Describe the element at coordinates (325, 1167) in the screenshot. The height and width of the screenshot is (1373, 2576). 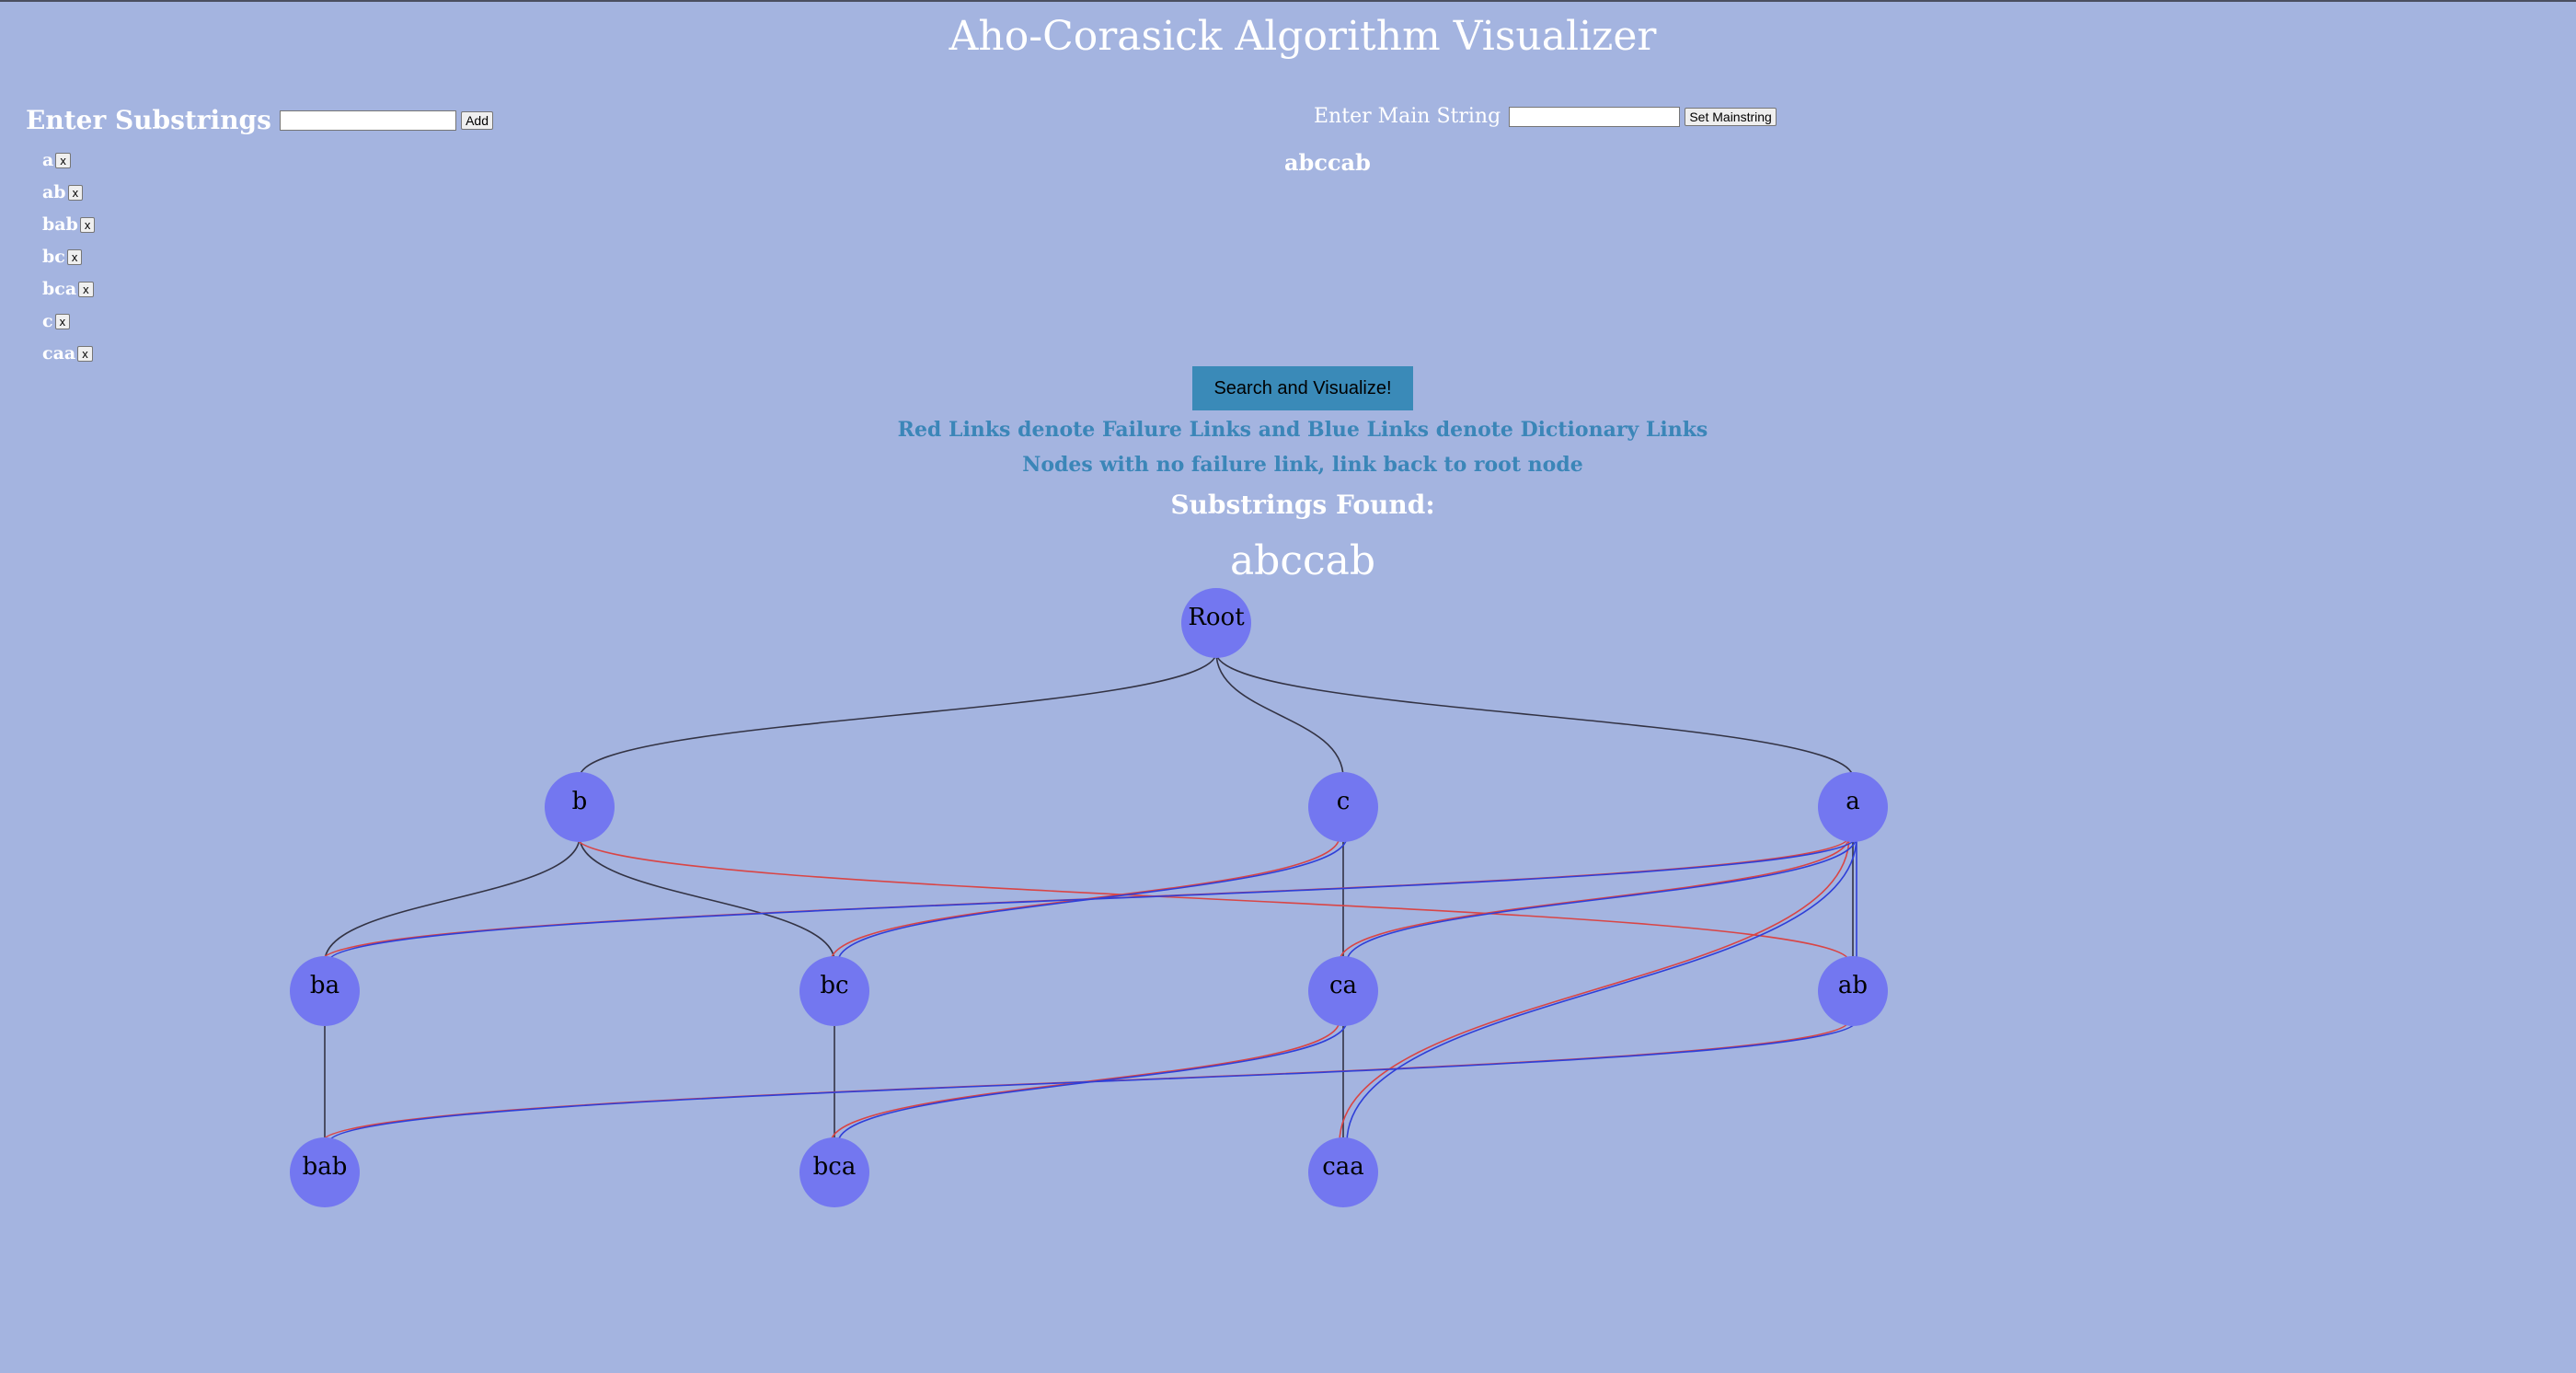
I see `node-label: bab` at that location.